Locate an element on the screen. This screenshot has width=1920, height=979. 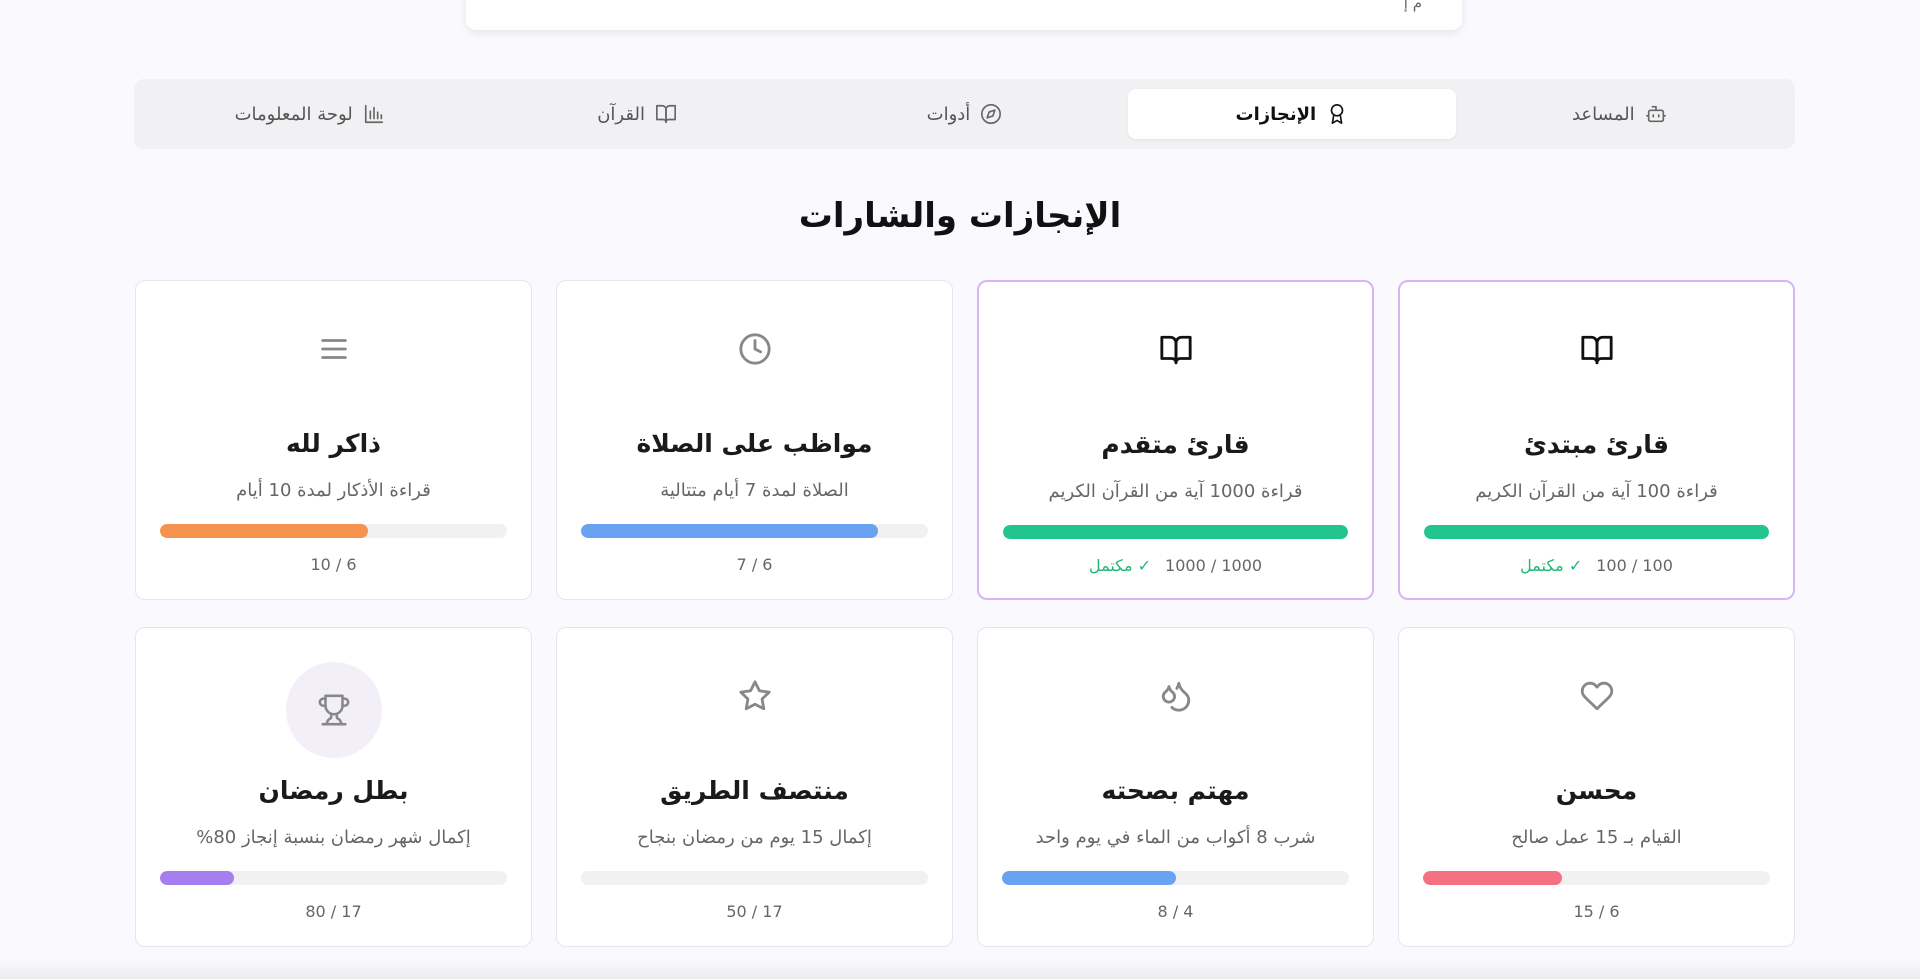
progress-text: 8 / 4 is located at coordinates (1175, 911).